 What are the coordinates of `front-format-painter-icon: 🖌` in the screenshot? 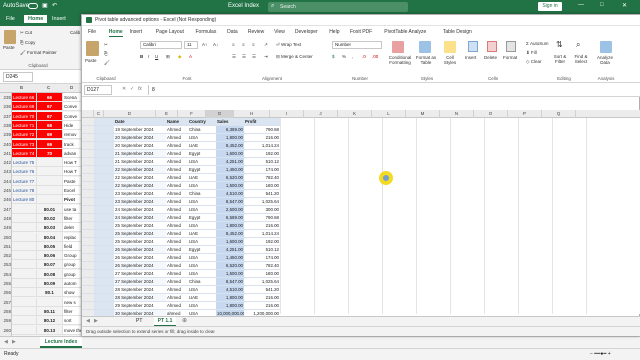 It's located at (107, 62).